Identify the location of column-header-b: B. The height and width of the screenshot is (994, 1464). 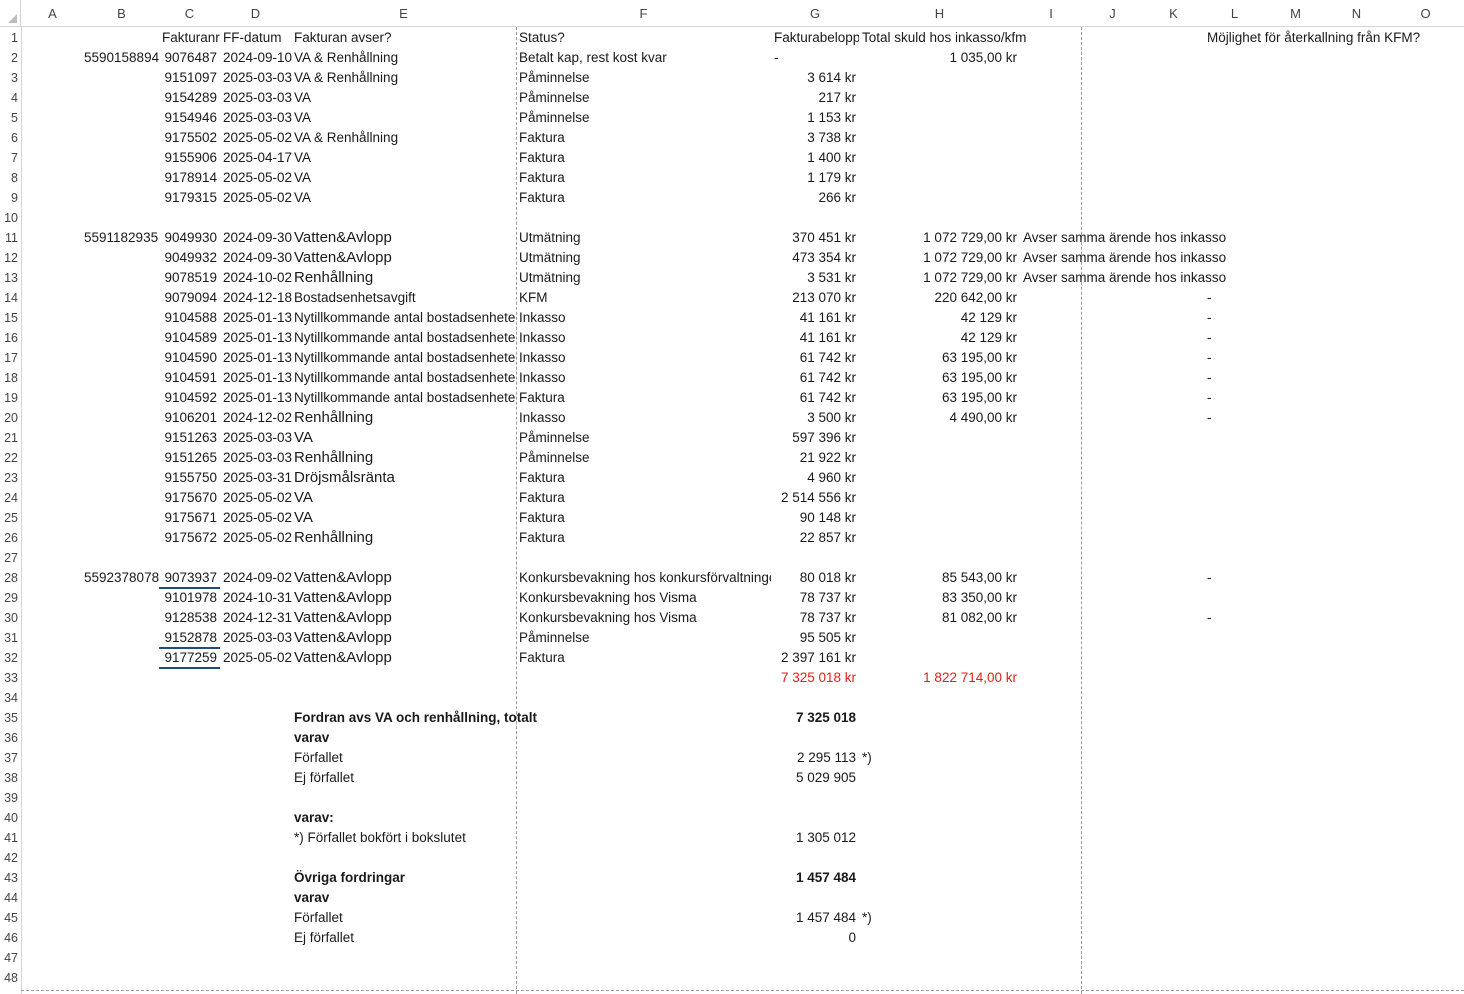
(121, 13).